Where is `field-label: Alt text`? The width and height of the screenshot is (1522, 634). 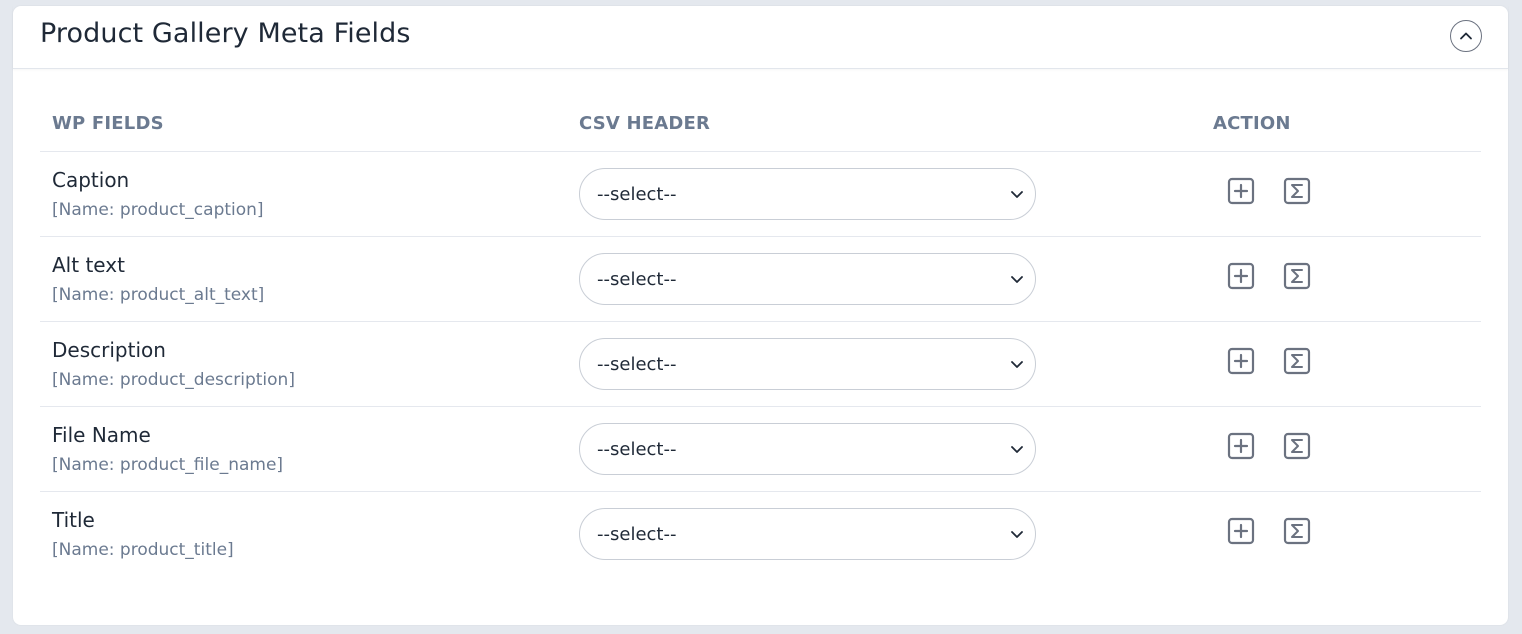 field-label: Alt text is located at coordinates (88, 265).